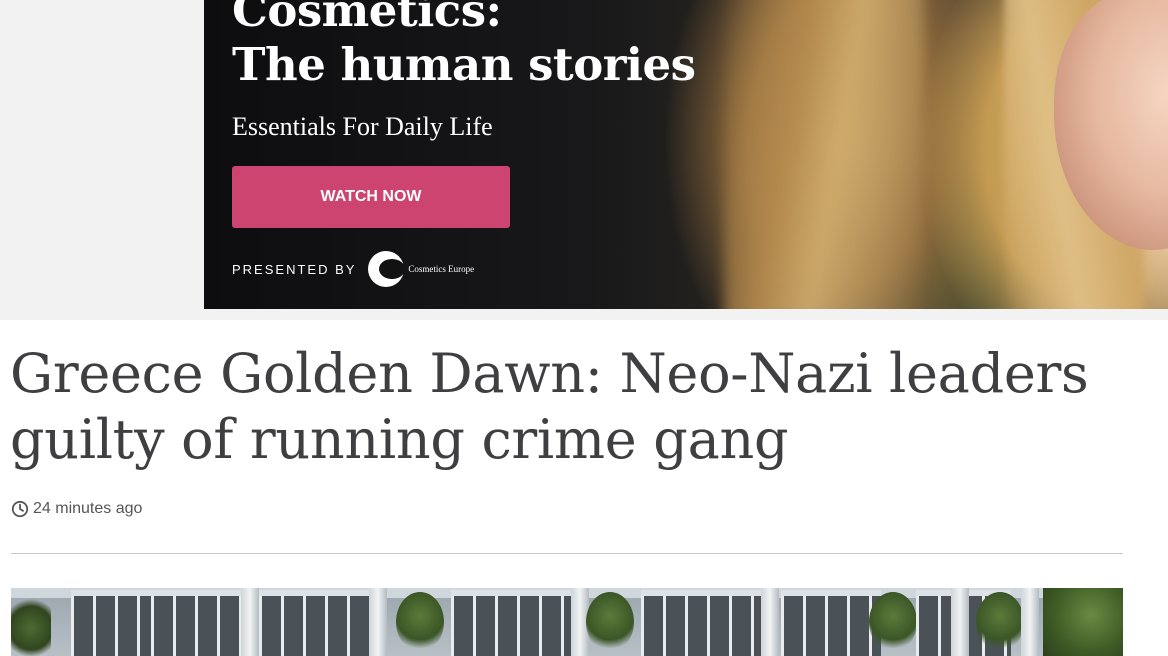 The height and width of the screenshot is (656, 1168). I want to click on sponsor-logo: Cosmetics Europe, so click(421, 269).